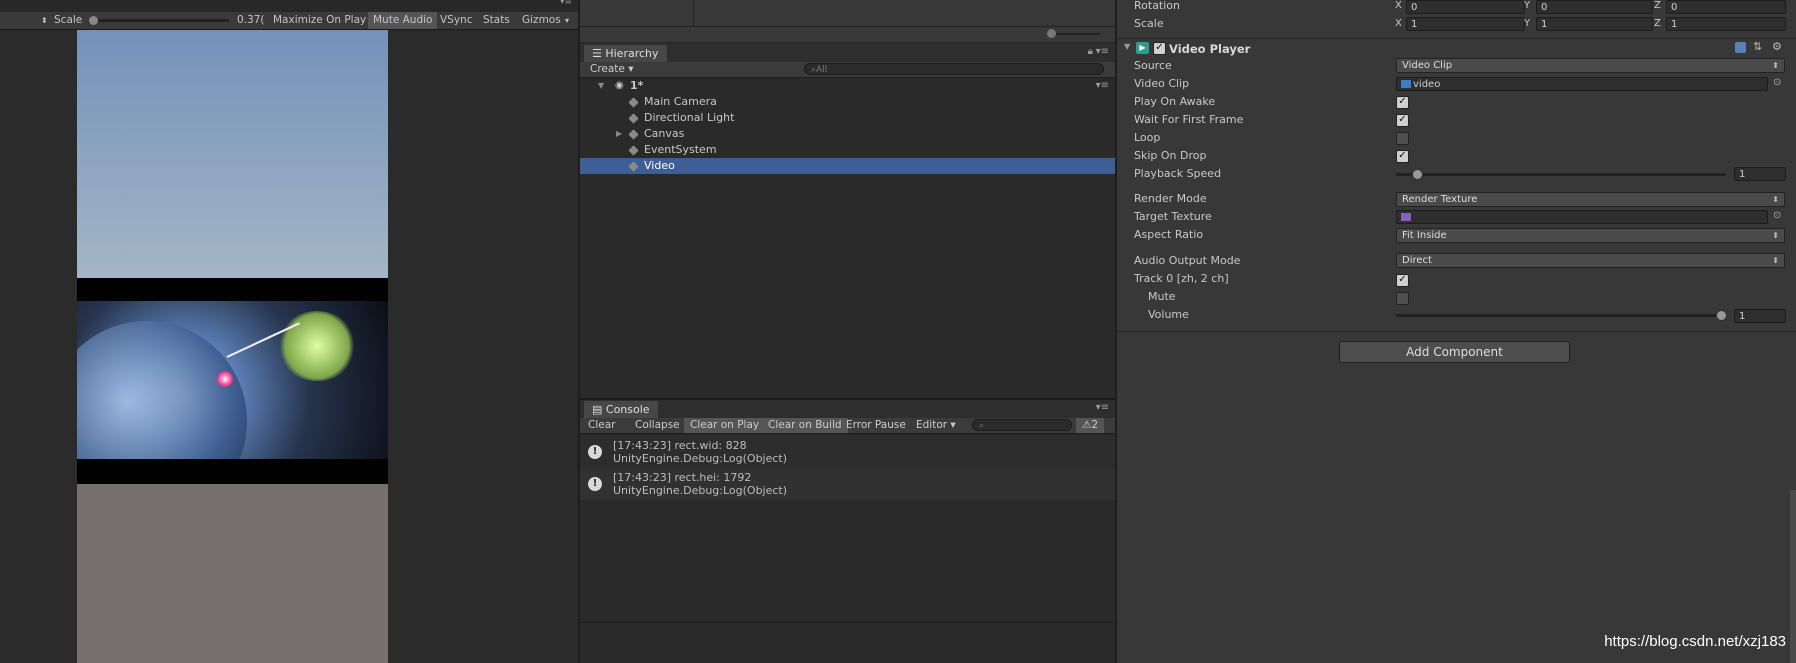  What do you see at coordinates (1189, 119) in the screenshot?
I see `wait-first-frame-label: Wait For First Frame` at bounding box center [1189, 119].